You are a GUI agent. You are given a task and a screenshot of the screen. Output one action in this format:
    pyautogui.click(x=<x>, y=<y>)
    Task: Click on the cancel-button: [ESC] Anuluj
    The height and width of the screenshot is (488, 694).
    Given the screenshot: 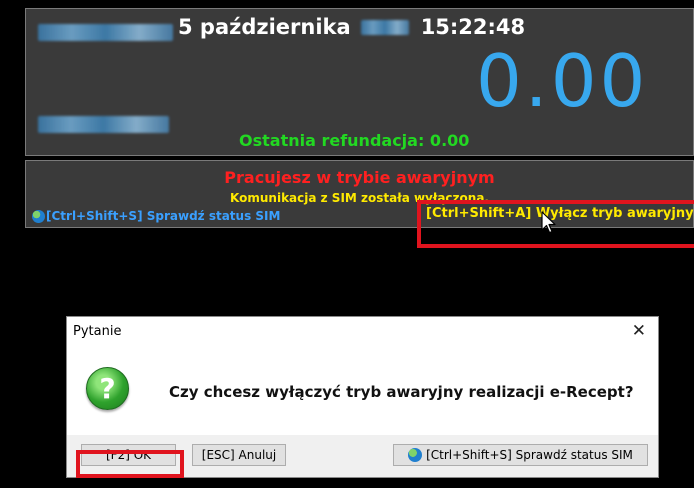 What is the action you would take?
    pyautogui.click(x=239, y=455)
    